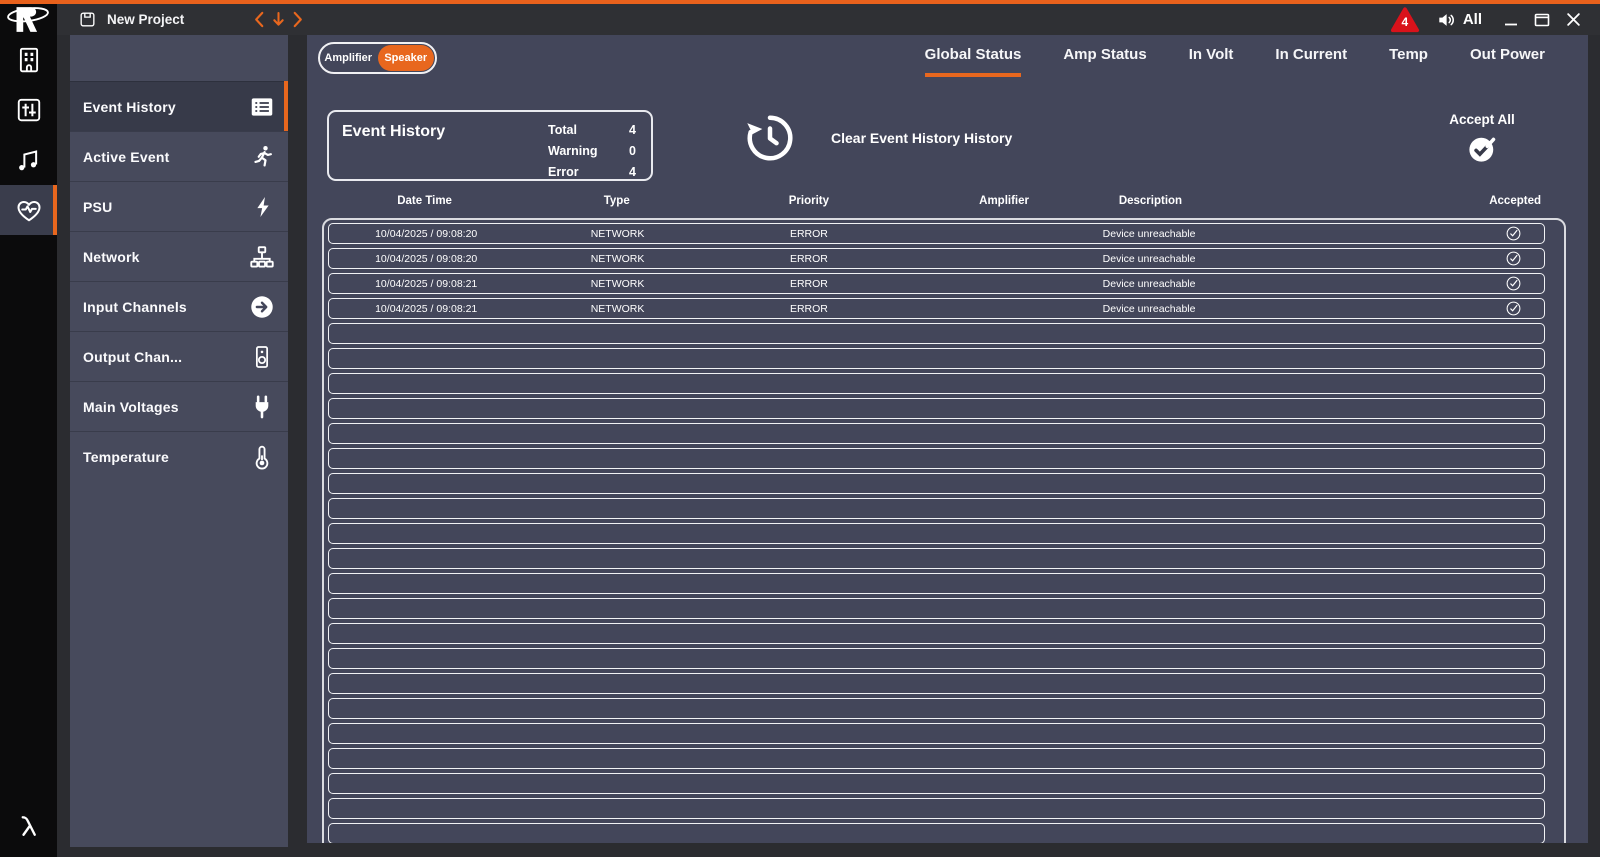 The width and height of the screenshot is (1600, 857). Describe the element at coordinates (1408, 61) in the screenshot. I see `tab-temp: Temp` at that location.